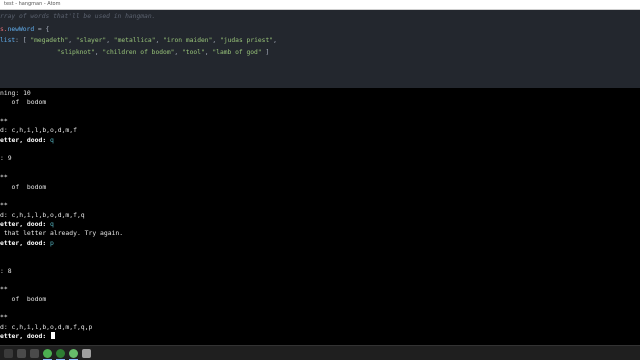  What do you see at coordinates (265, 52) in the screenshot?
I see `code-punctuation: ]` at bounding box center [265, 52].